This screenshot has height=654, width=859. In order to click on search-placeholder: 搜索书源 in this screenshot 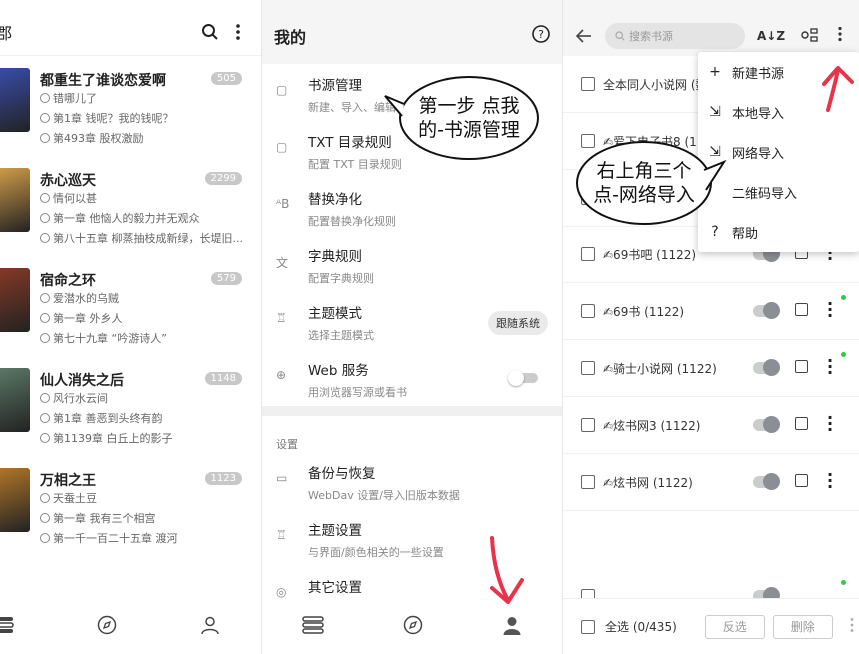, I will do `click(651, 36)`.